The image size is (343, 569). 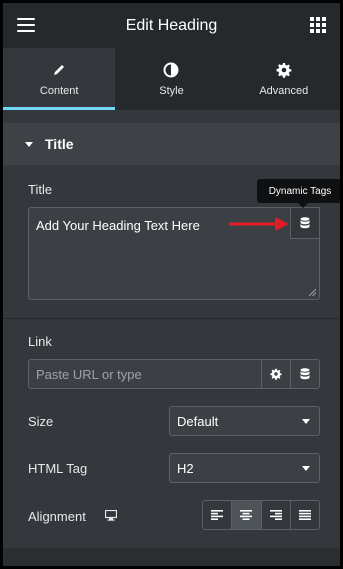 I want to click on link-dynamic-tags-button, so click(x=304, y=374).